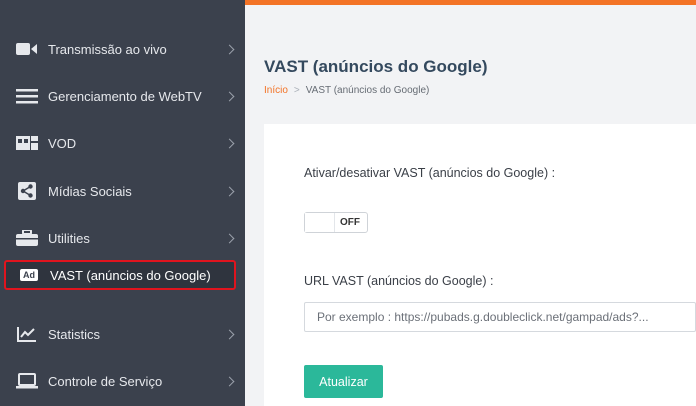  What do you see at coordinates (343, 381) in the screenshot?
I see `update-button: Atualizar` at bounding box center [343, 381].